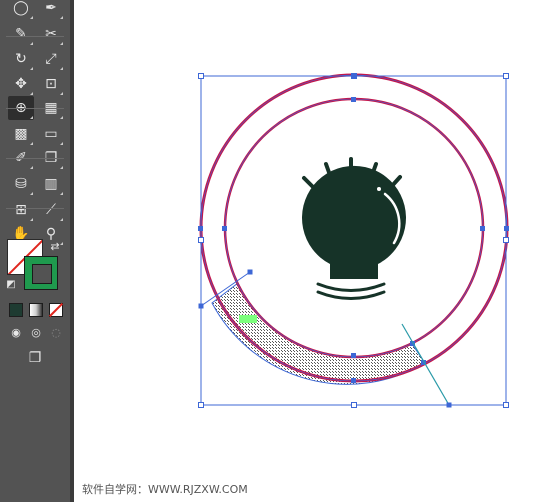 The image size is (556, 502). Describe the element at coordinates (354, 228) in the screenshot. I see `lightbulb-icon` at that location.